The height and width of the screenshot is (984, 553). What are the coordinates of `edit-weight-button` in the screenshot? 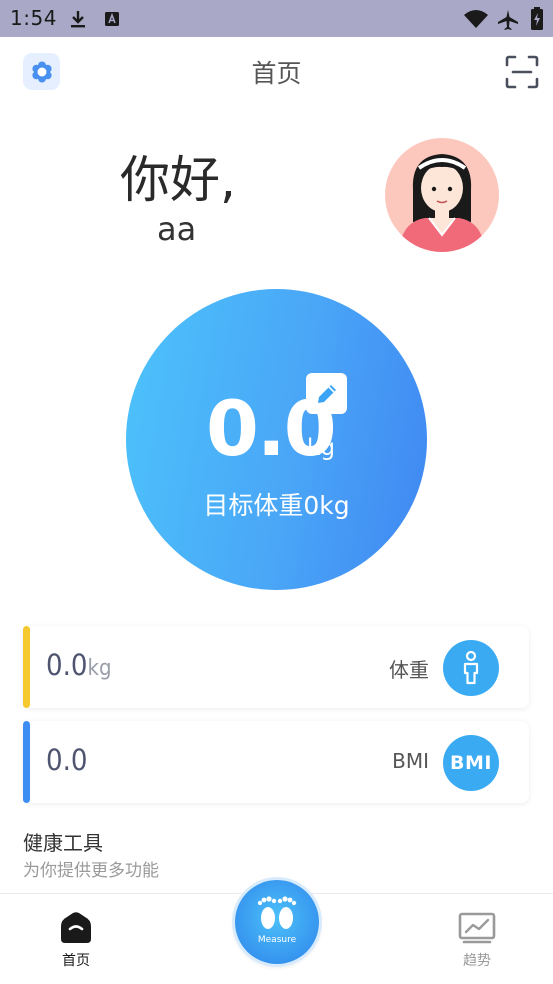 It's located at (326, 393).